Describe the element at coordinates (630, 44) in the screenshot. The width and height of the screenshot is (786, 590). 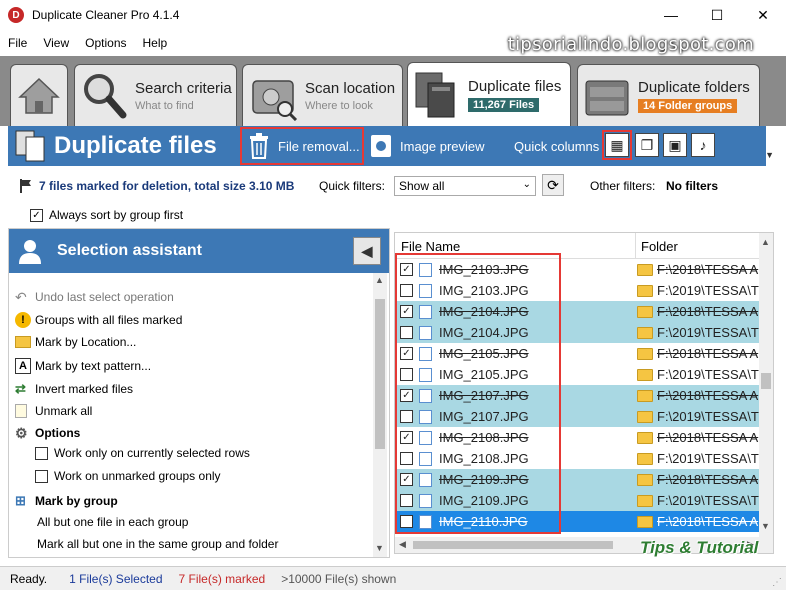
I see `watermark: tipsorialindo.blogspot.com` at that location.